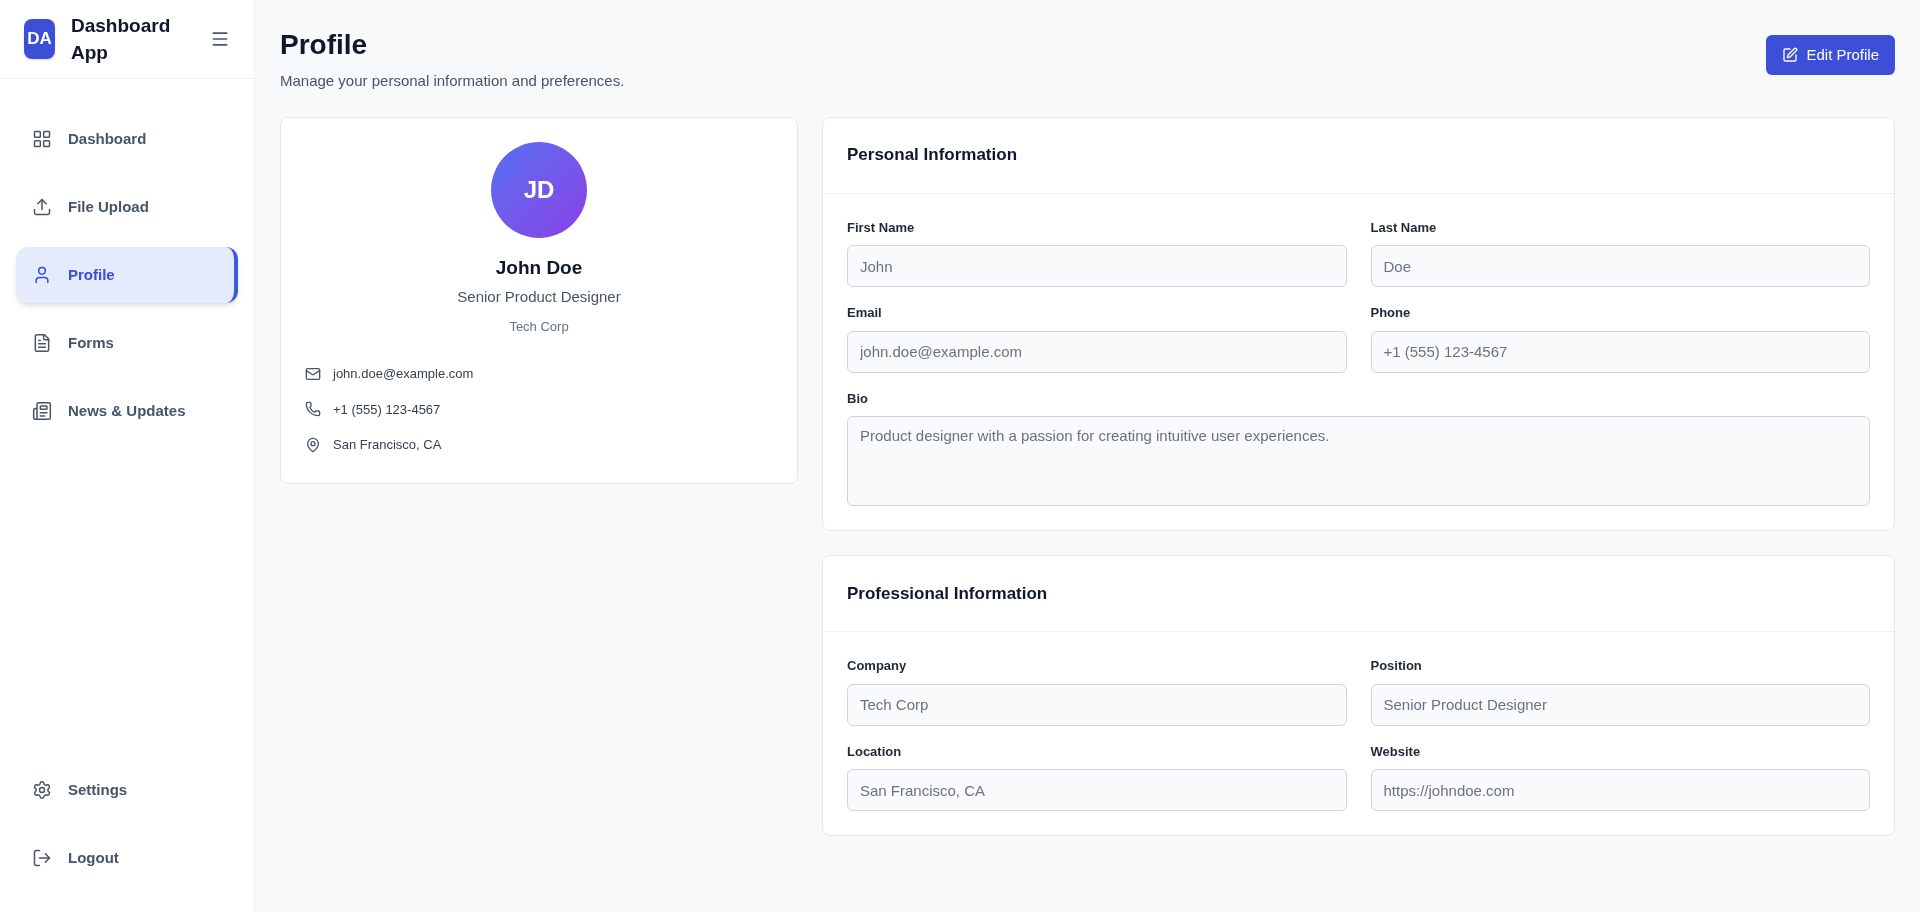 This screenshot has height=912, width=1920. I want to click on edit-profile-button: Edit Profile, so click(1830, 55).